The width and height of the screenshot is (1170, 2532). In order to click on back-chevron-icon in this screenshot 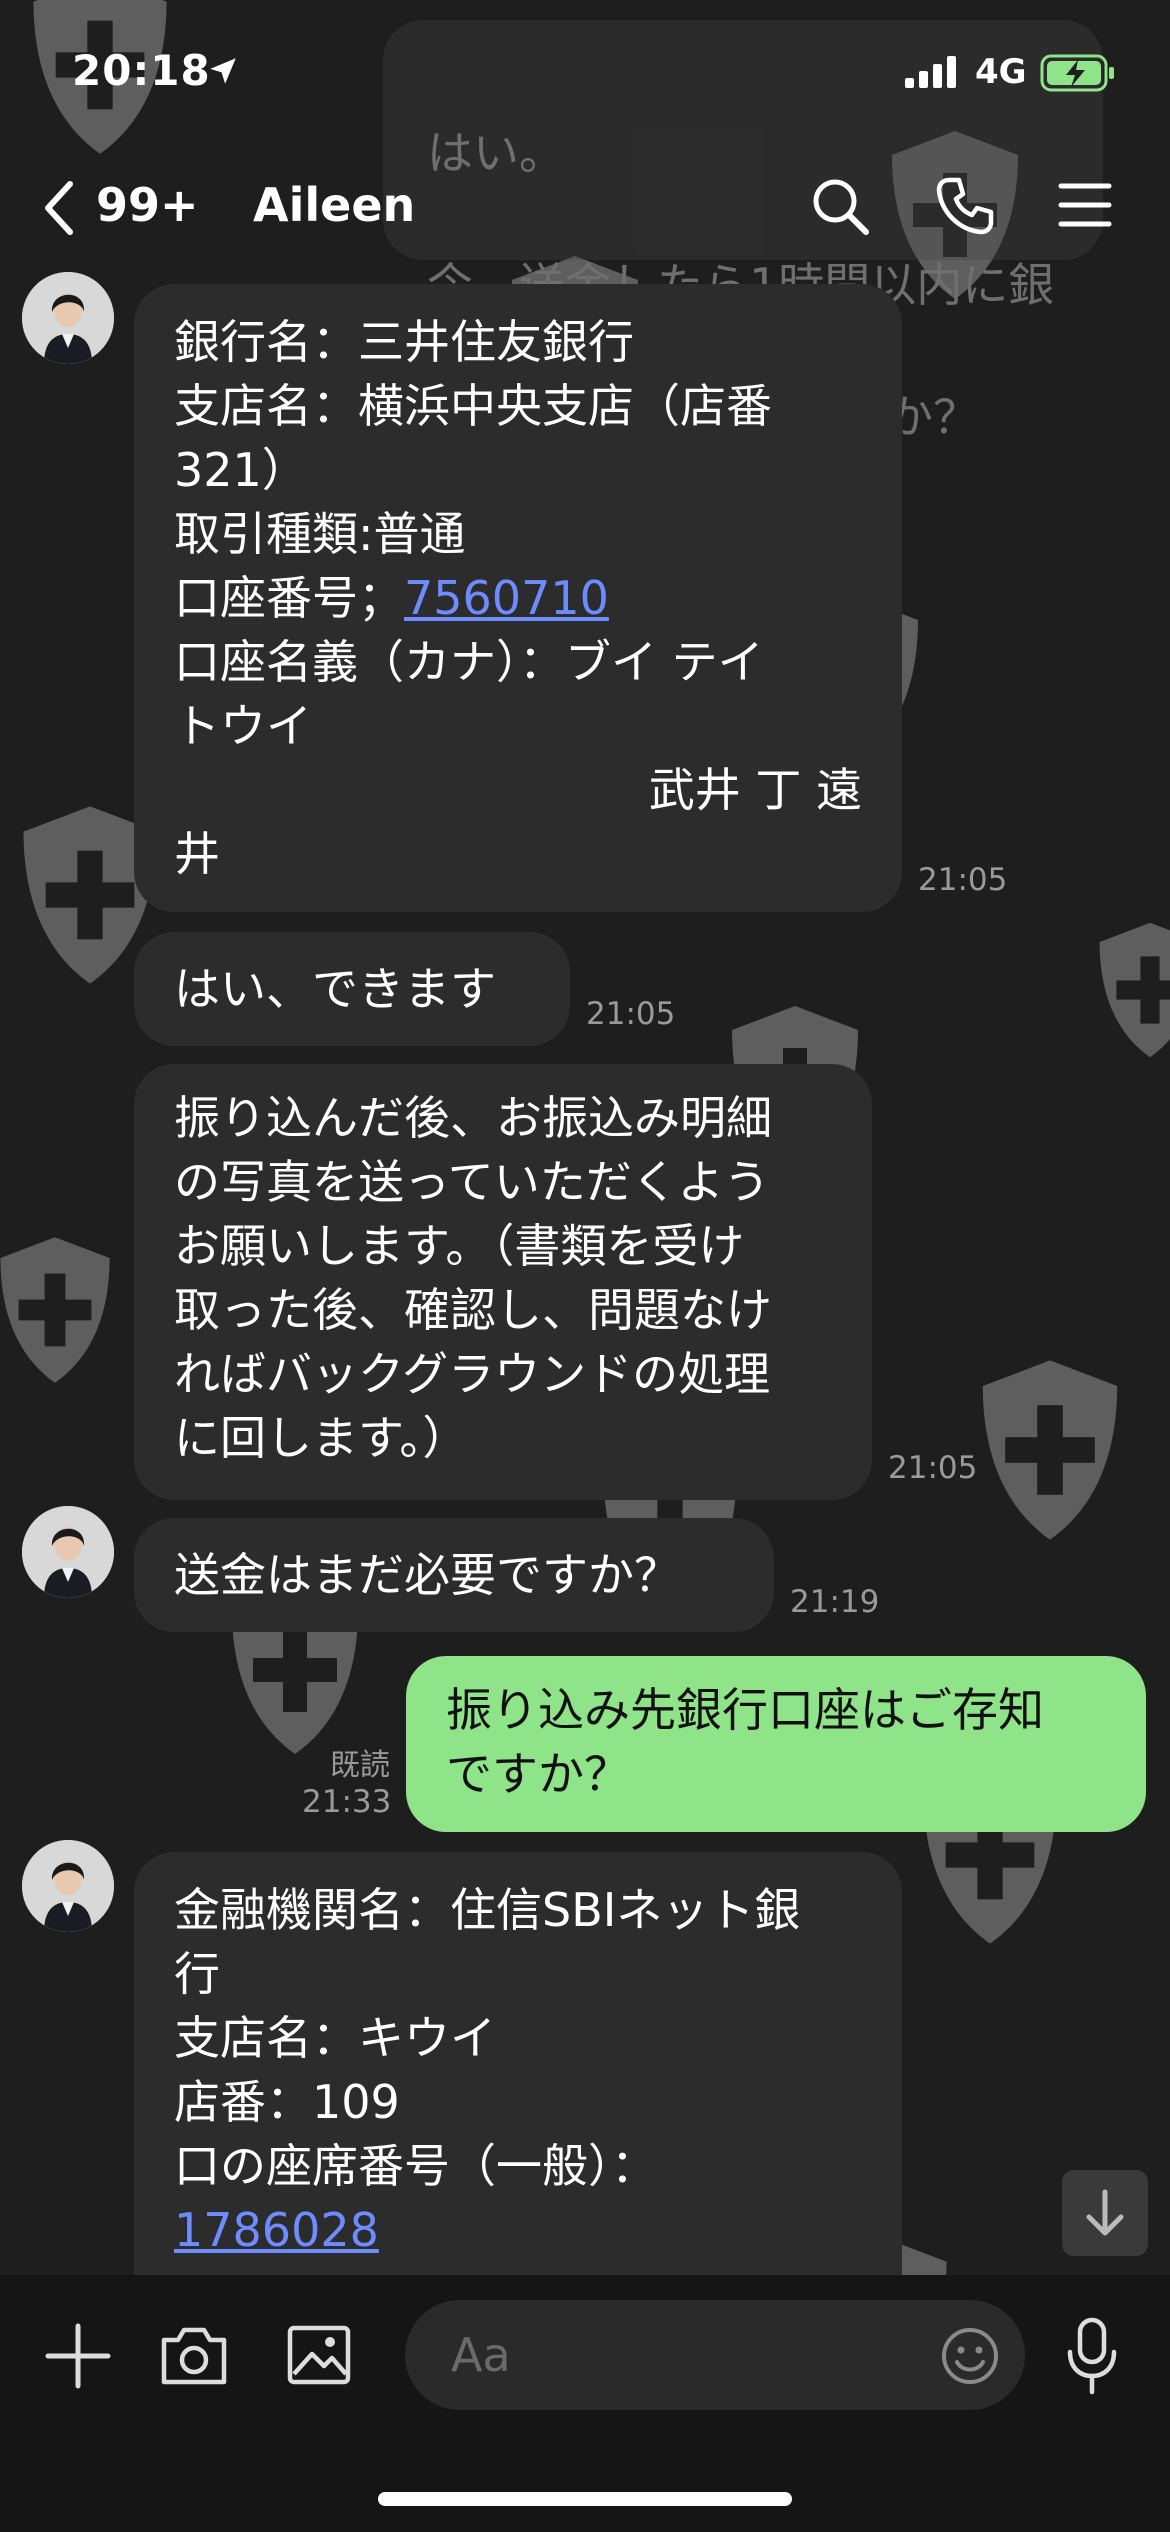, I will do `click(60, 208)`.